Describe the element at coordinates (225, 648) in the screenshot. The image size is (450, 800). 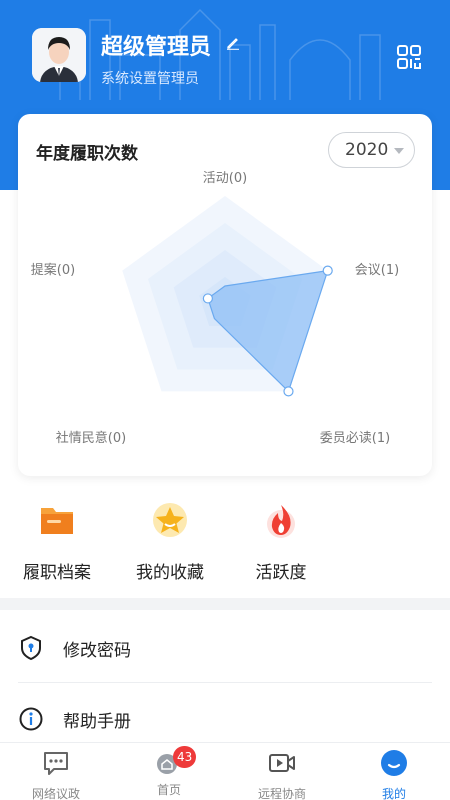
I see `menu-item-change-password: 修改密码` at that location.